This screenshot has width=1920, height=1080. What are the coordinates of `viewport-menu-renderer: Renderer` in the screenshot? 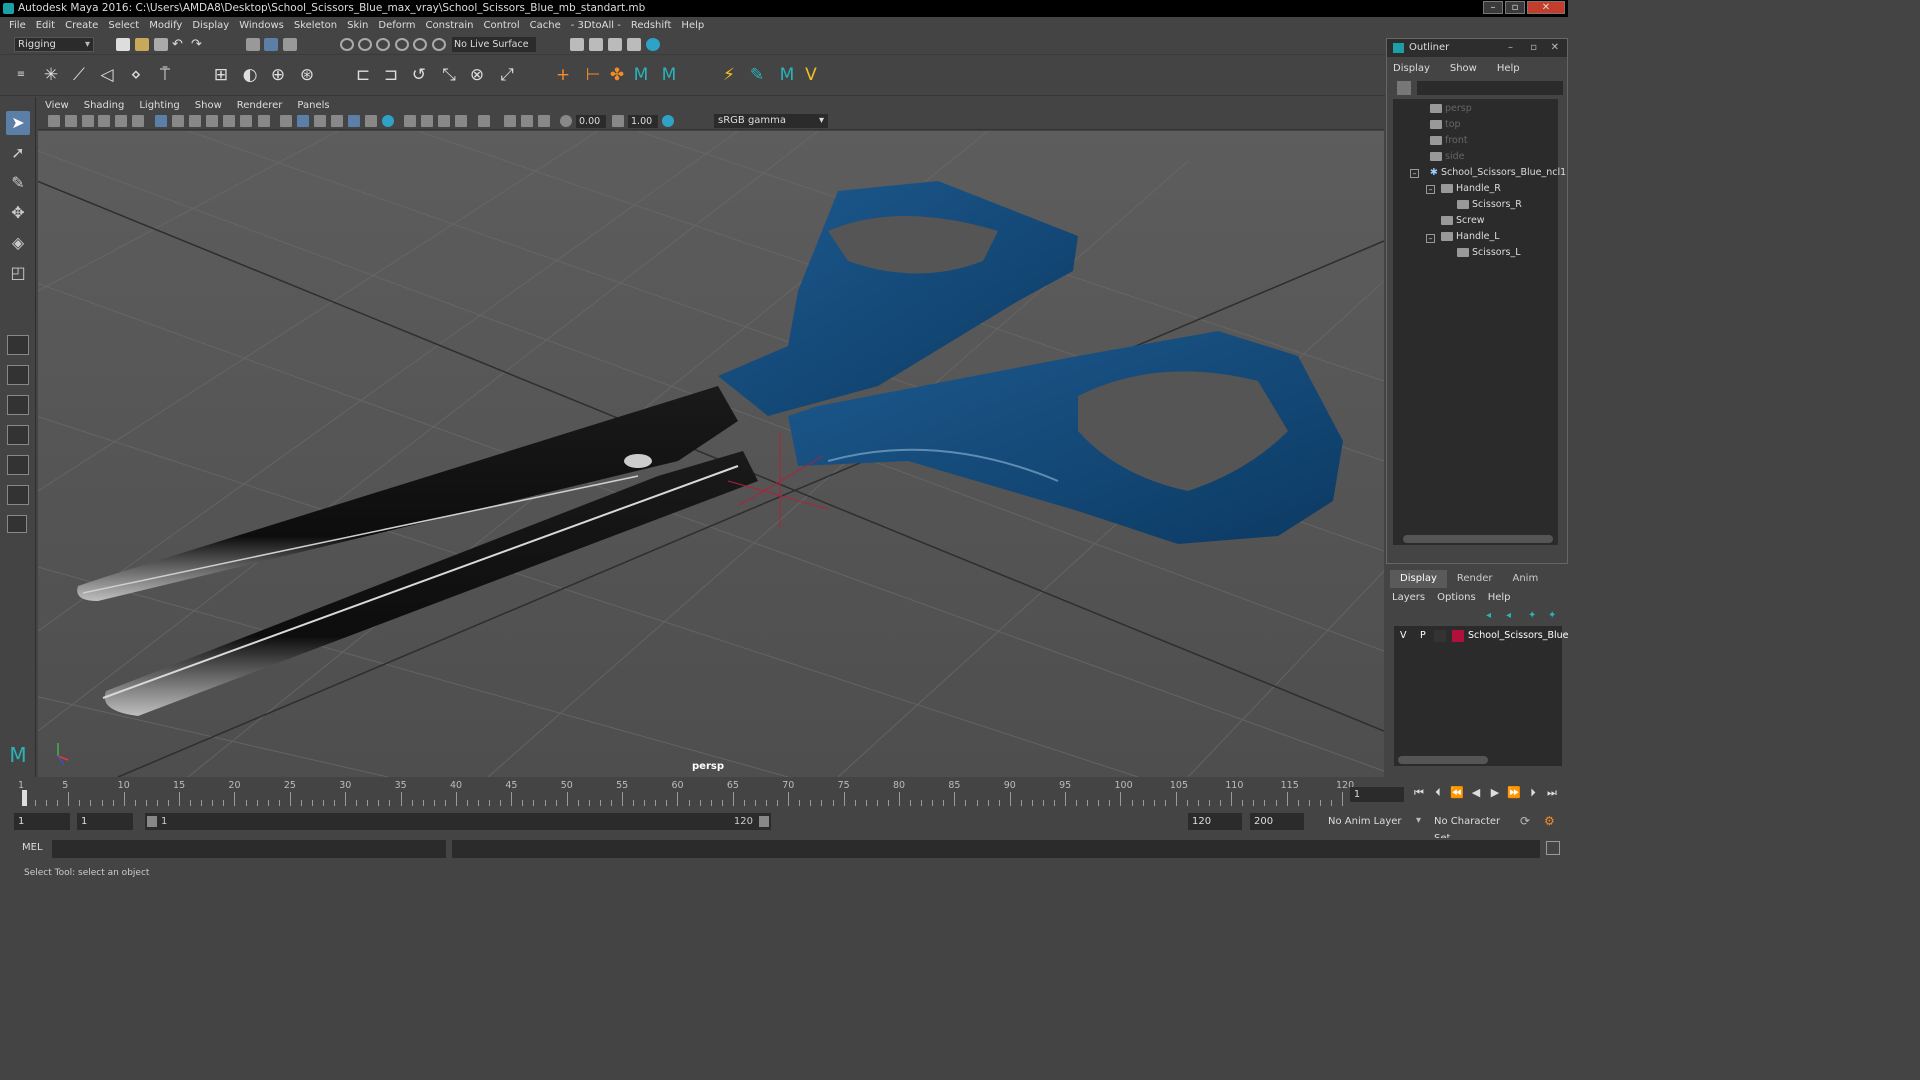 It's located at (260, 105).